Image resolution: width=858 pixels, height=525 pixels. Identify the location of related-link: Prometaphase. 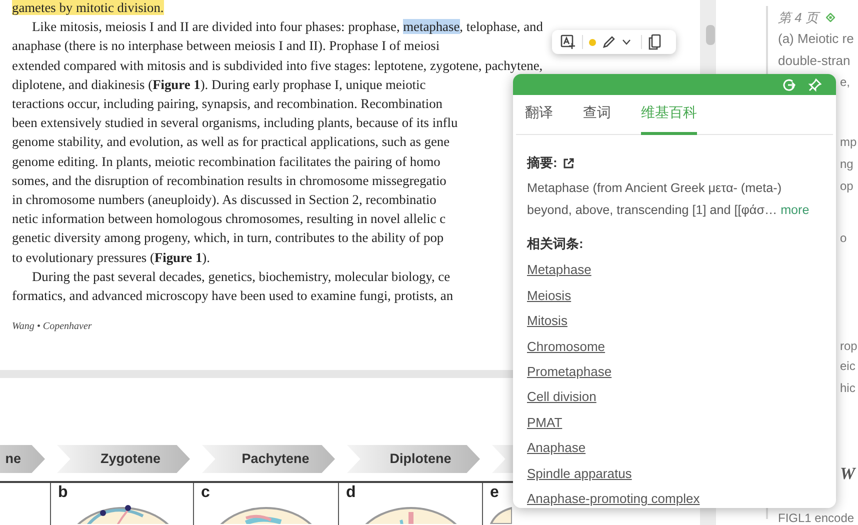
(569, 372).